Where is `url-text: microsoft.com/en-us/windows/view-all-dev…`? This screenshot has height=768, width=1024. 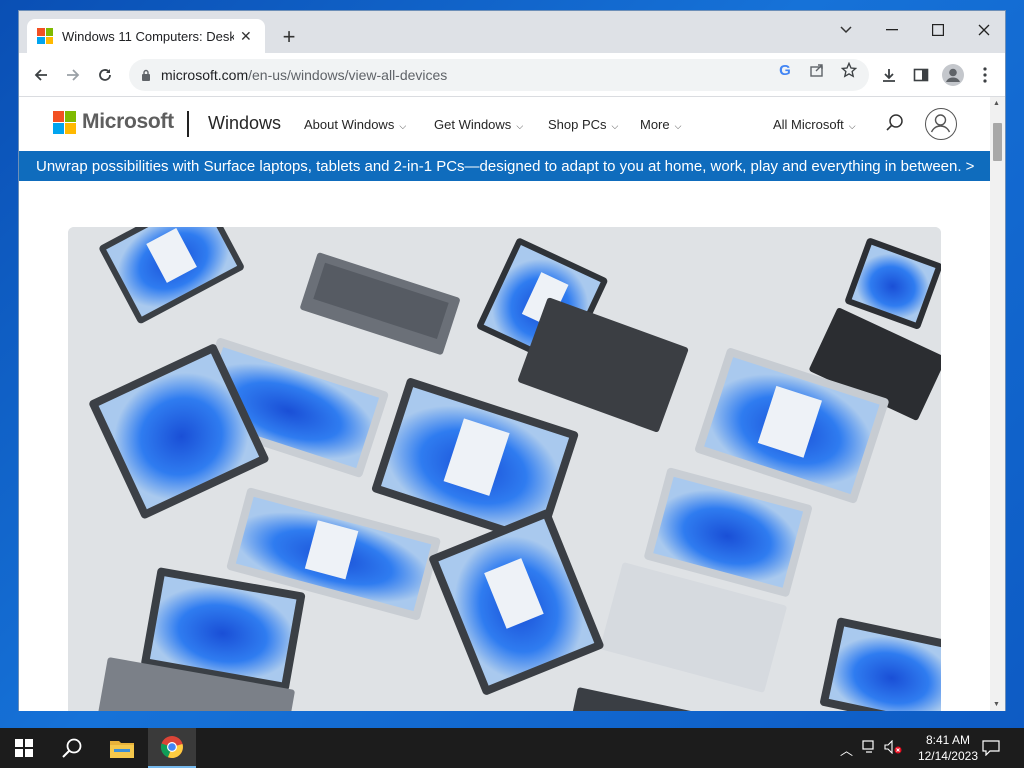
url-text: microsoft.com/en-us/windows/view-all-dev… is located at coordinates (304, 75).